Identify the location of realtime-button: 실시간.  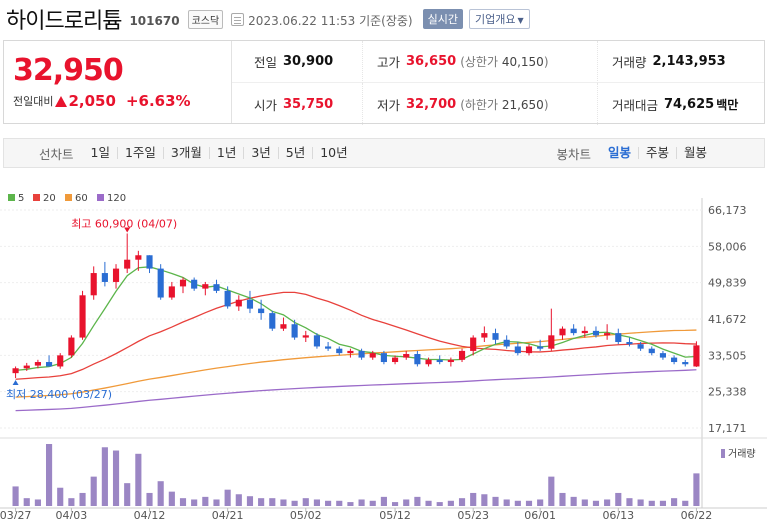
(442, 19).